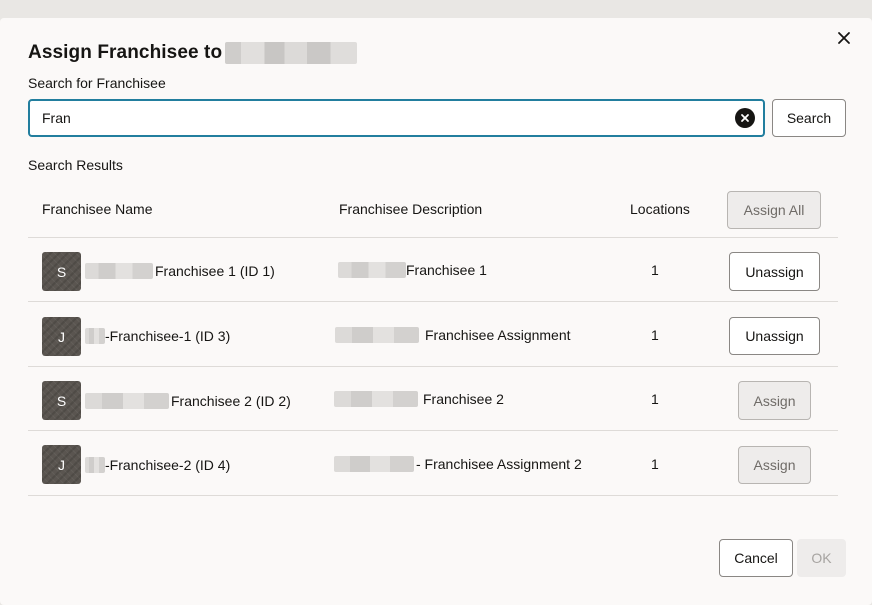  What do you see at coordinates (419, 399) in the screenshot?
I see `row-description: Franchisee 2` at bounding box center [419, 399].